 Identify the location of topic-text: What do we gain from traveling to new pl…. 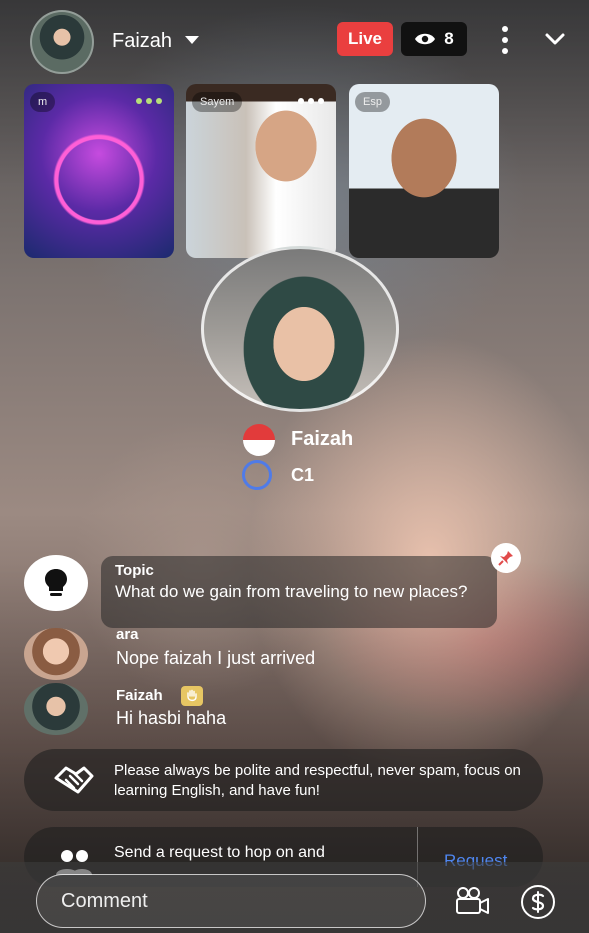
(291, 591).